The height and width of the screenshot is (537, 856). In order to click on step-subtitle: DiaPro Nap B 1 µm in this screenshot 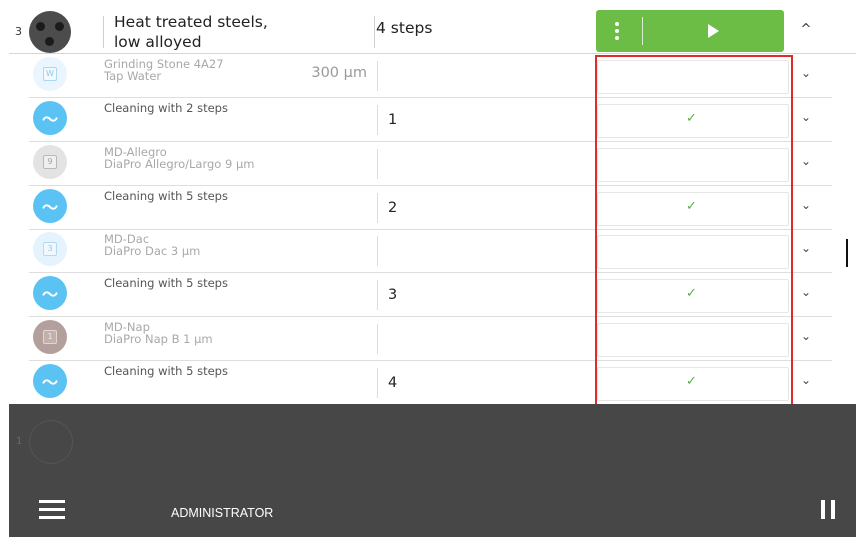, I will do `click(158, 339)`.